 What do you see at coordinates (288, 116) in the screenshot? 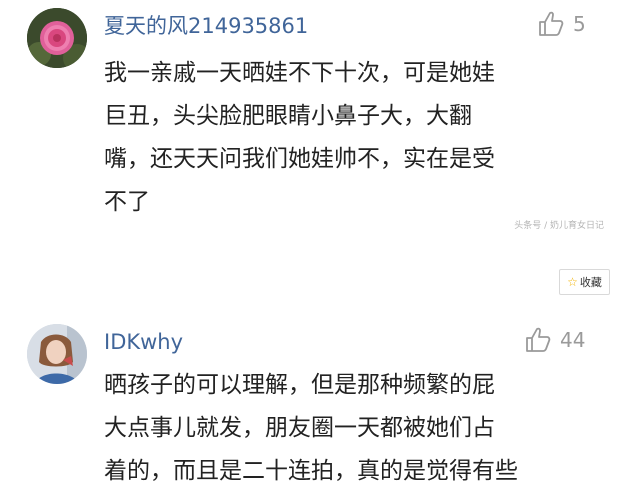
I see `comment-line: 巨丑，头尖脸肥眼睛小鼻子大，大翻` at bounding box center [288, 116].